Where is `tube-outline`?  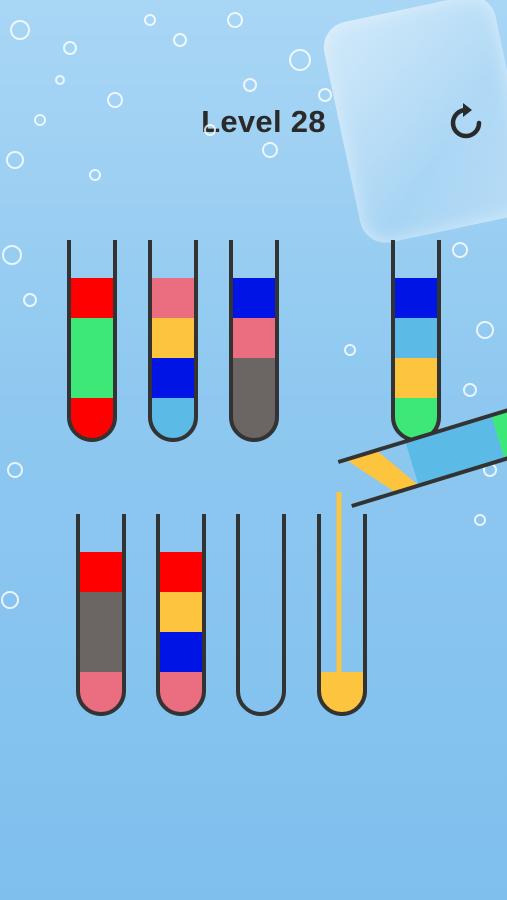 tube-outline is located at coordinates (261, 615).